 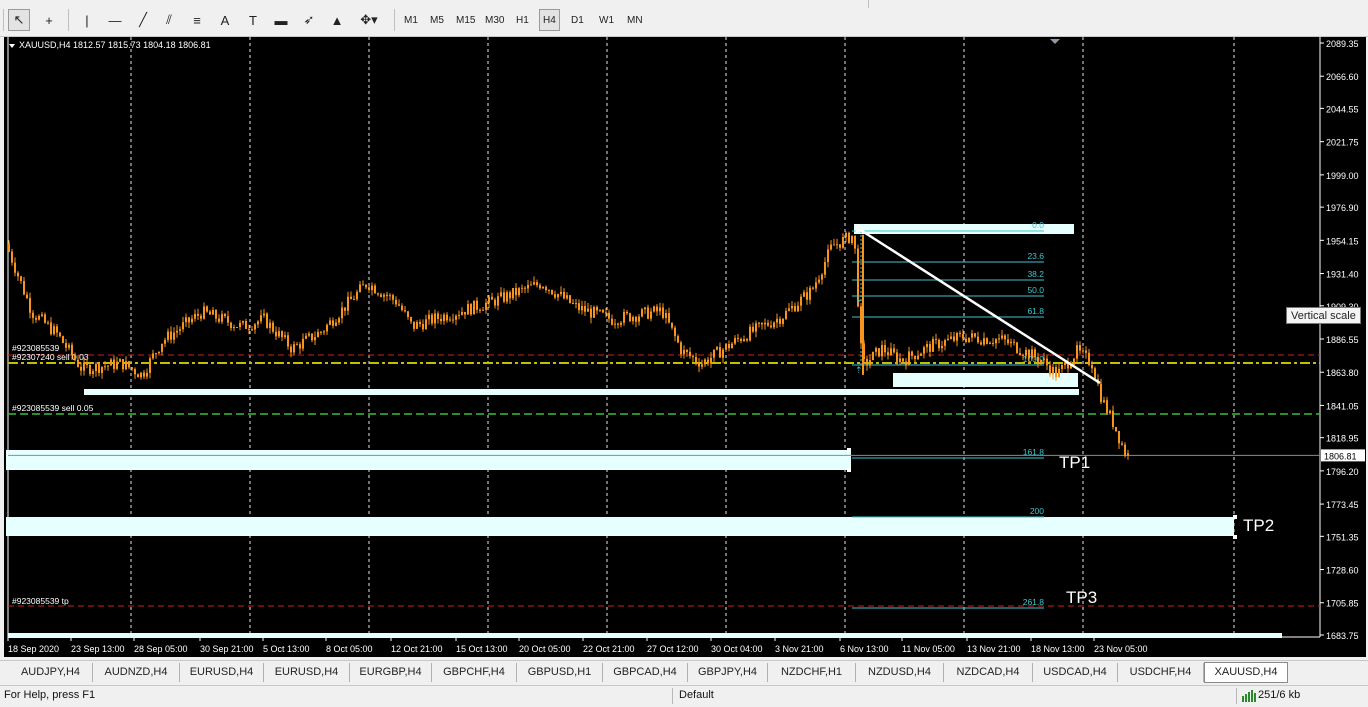 I want to click on symbol-tab-gbpusd-h1: GBPUSD,H1, so click(x=560, y=672).